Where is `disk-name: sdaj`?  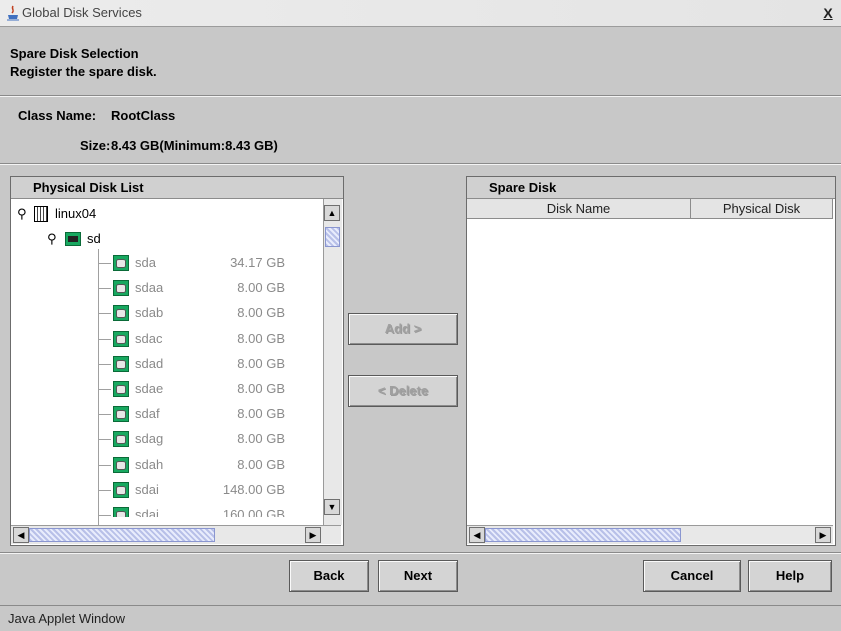 disk-name: sdaj is located at coordinates (147, 512).